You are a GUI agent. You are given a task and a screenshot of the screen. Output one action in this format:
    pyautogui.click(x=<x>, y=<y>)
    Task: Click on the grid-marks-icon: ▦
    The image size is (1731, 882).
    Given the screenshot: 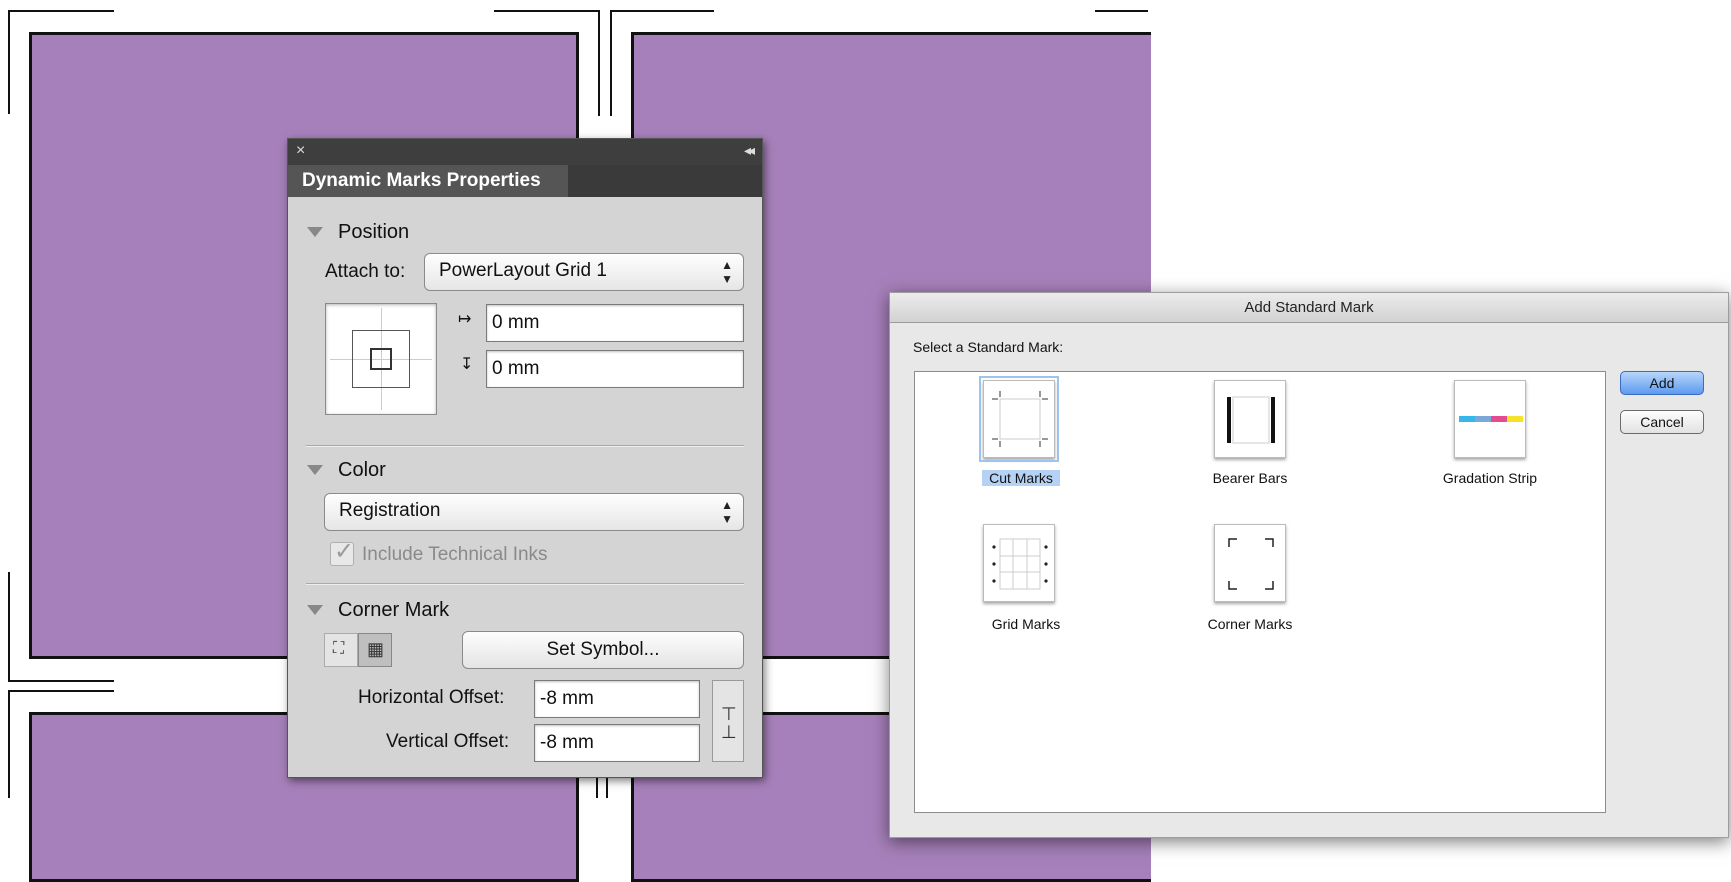 What is the action you would take?
    pyautogui.click(x=376, y=649)
    